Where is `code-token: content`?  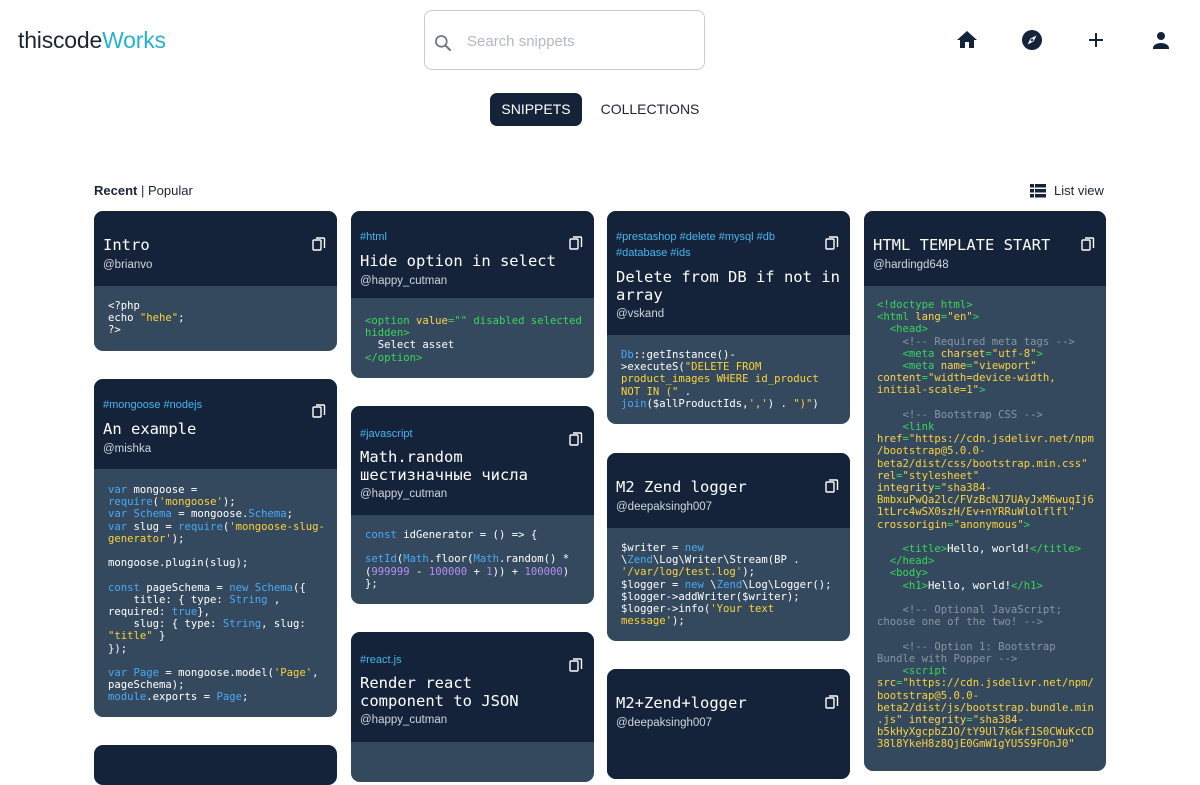
code-token: content is located at coordinates (899, 378).